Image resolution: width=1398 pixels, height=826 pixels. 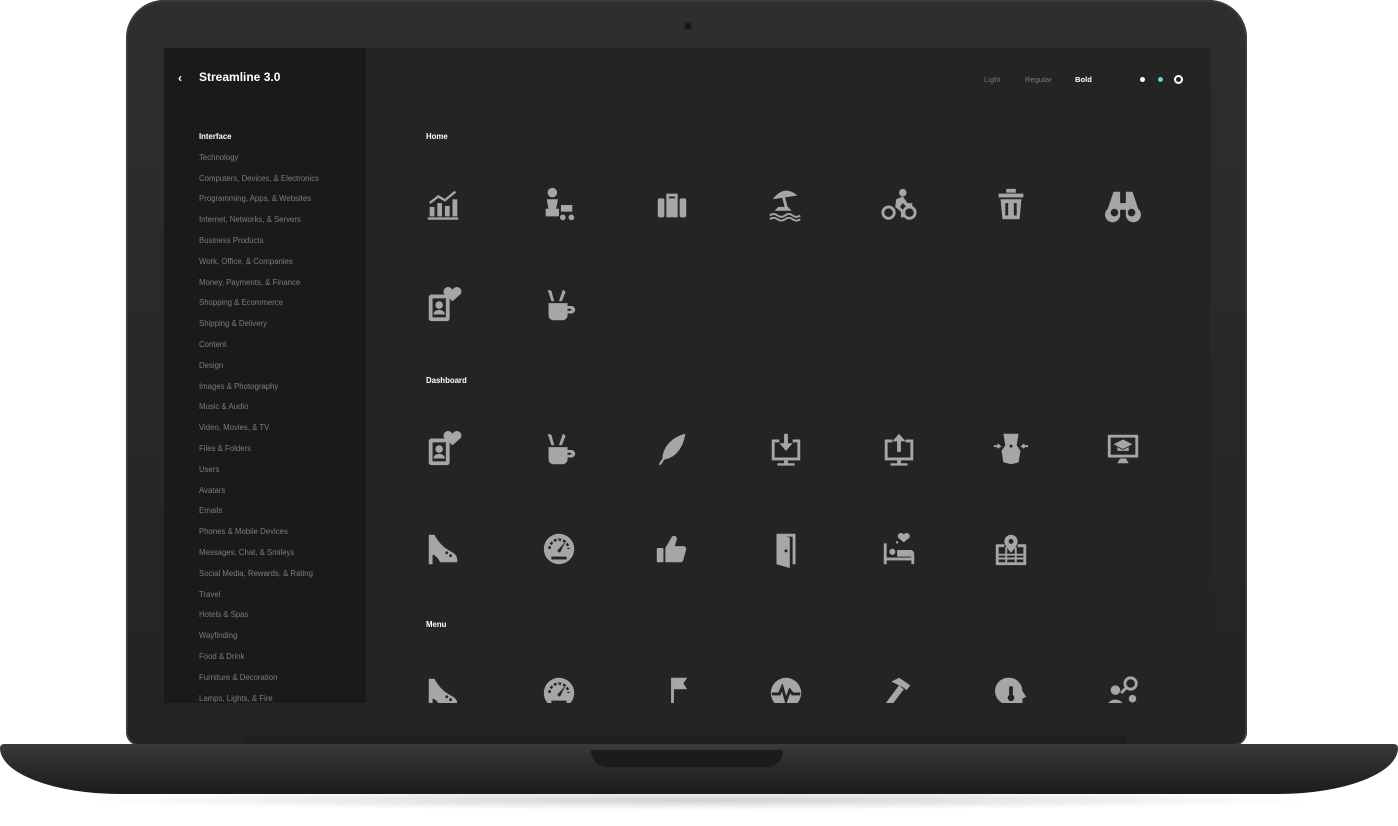 I want to click on back-button: ‹, so click(x=184, y=78).